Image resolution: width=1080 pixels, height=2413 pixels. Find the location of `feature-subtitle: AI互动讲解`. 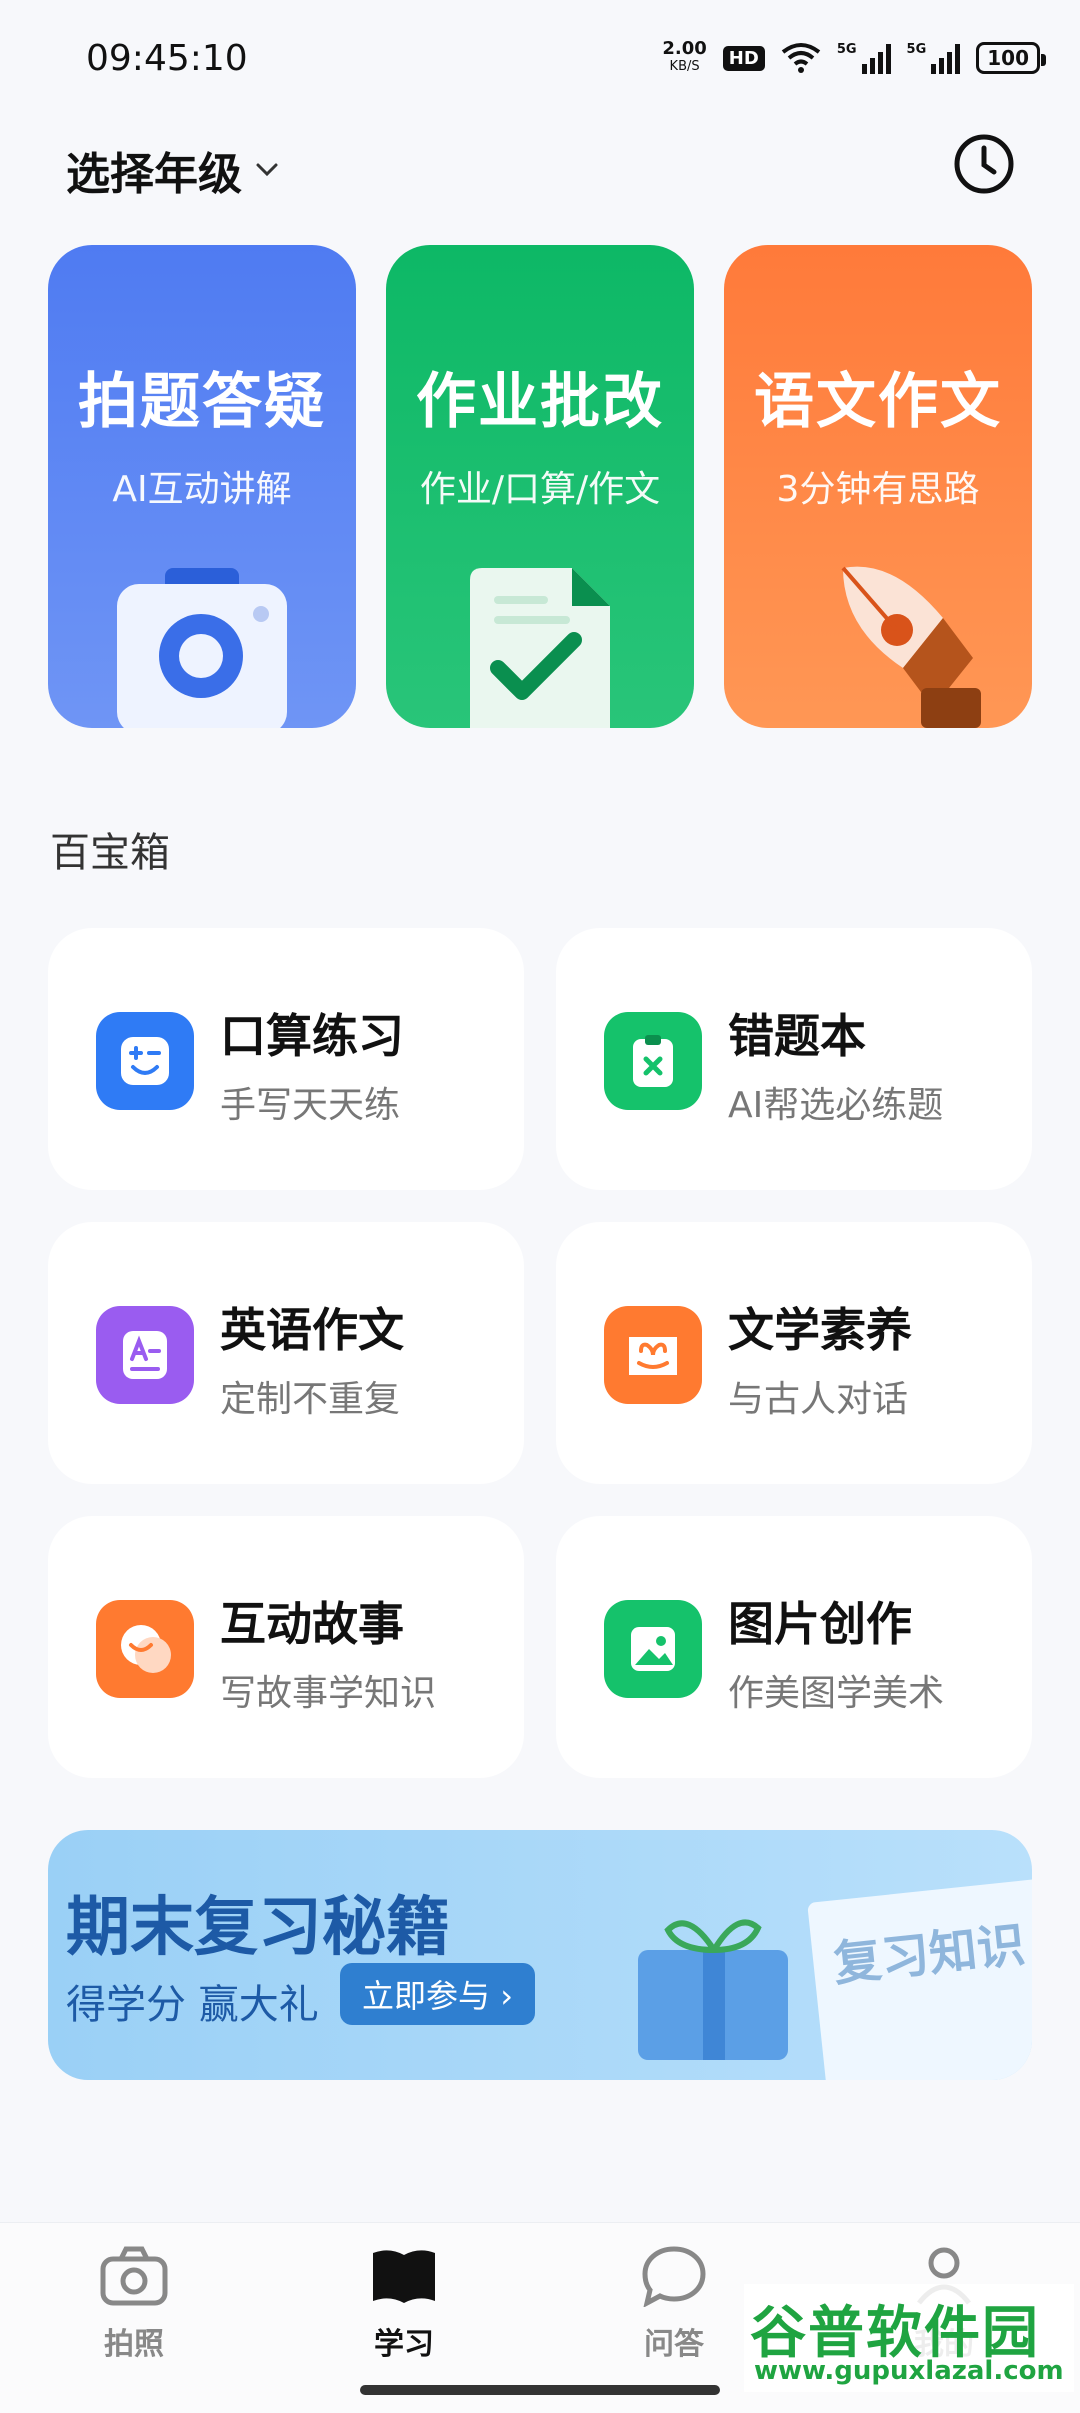

feature-subtitle: AI互动讲解 is located at coordinates (202, 489).